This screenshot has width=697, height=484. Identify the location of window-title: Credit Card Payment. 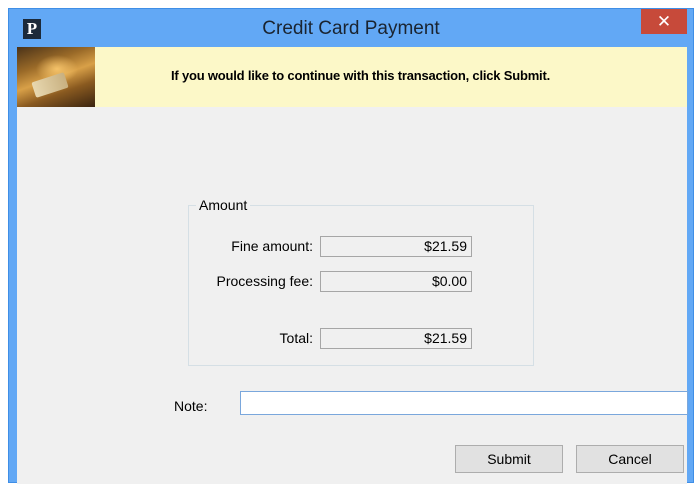
(351, 28).